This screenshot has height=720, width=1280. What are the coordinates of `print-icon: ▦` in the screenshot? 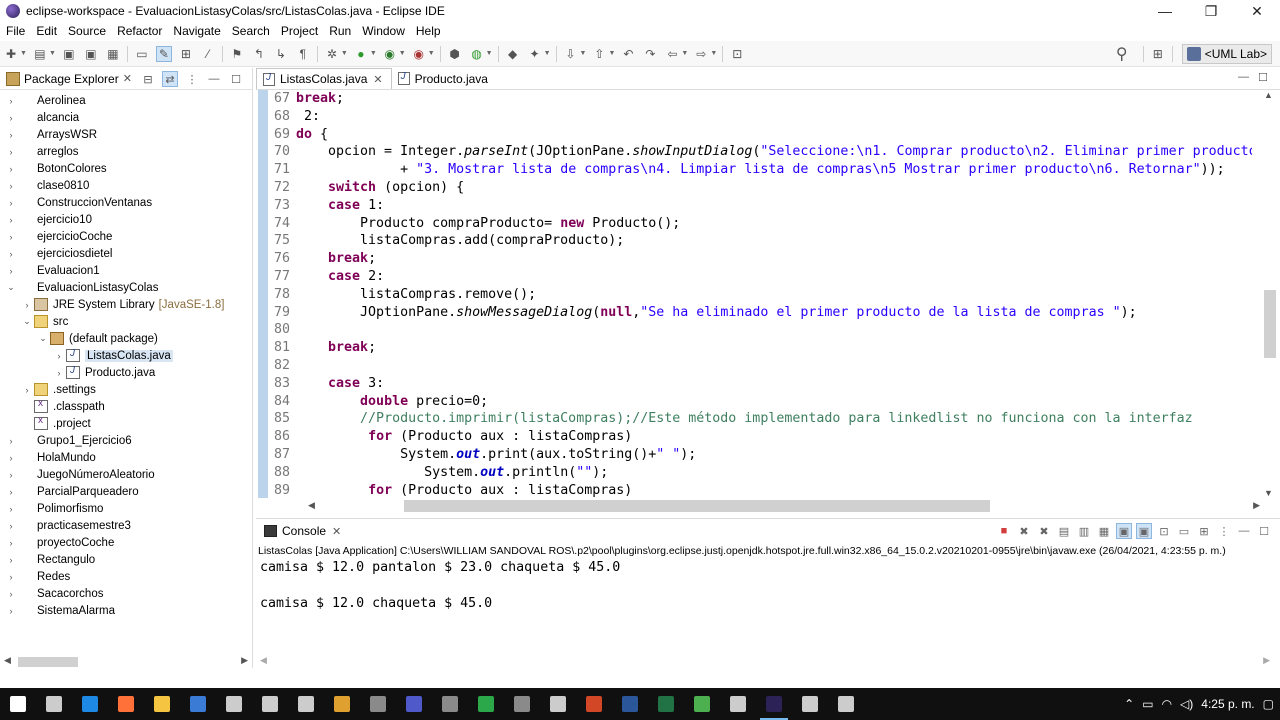 It's located at (113, 54).